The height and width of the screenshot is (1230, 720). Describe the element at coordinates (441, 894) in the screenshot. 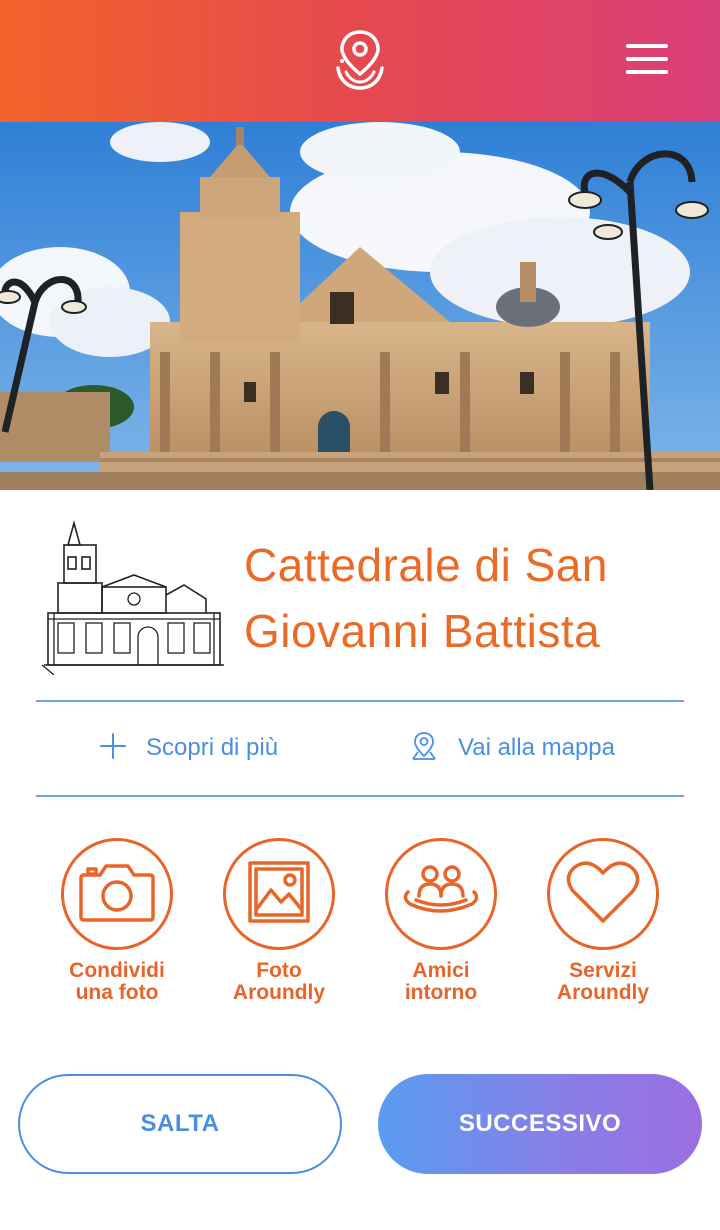

I see `friends-icon` at that location.